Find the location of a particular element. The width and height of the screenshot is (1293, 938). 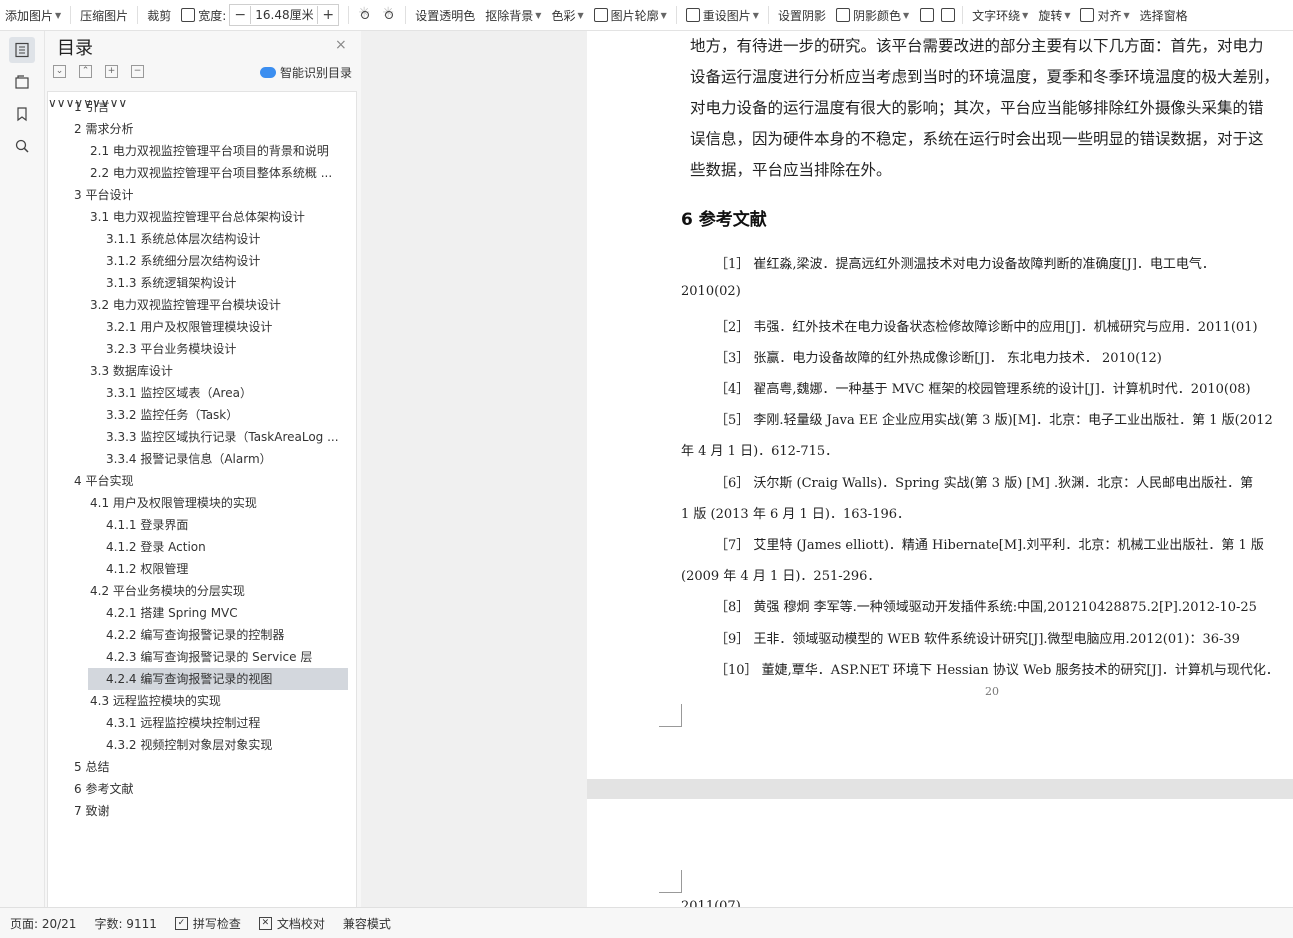

spell-check-toggle: ✓ 拼写检查 is located at coordinates (207, 923).